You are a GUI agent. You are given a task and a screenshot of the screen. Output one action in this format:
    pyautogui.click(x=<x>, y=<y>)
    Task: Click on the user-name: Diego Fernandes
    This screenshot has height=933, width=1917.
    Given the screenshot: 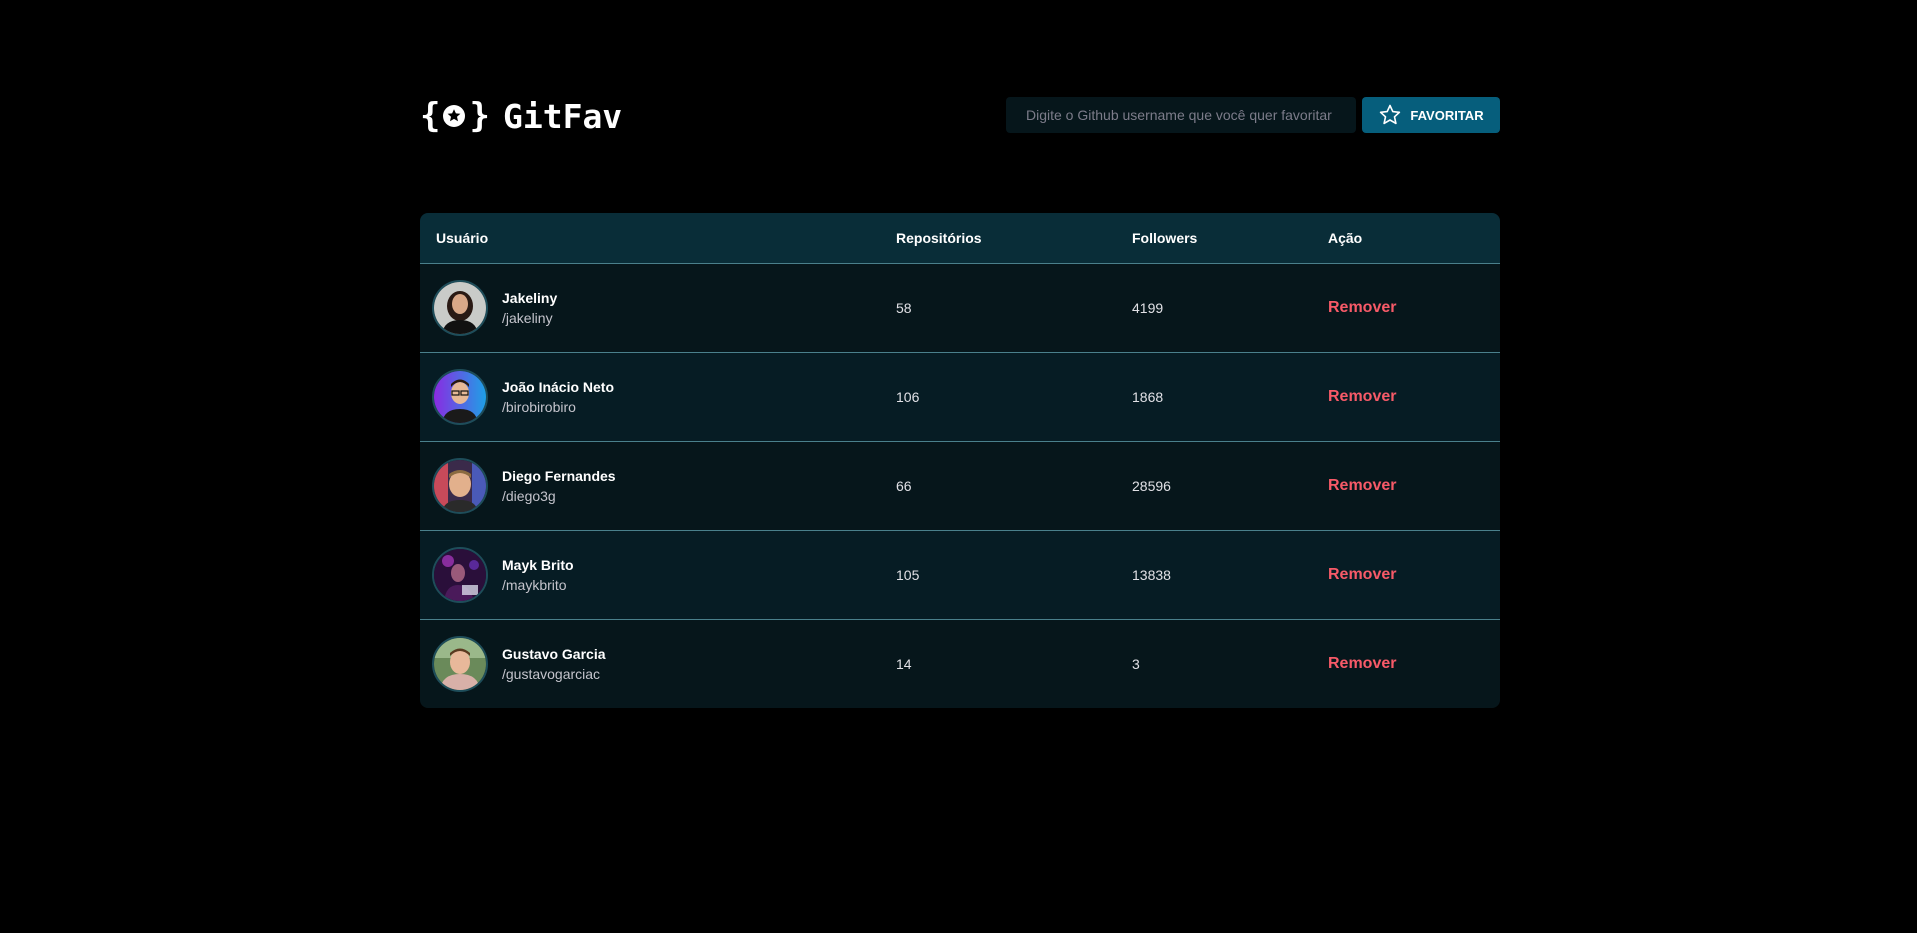 What is the action you would take?
    pyautogui.click(x=559, y=475)
    